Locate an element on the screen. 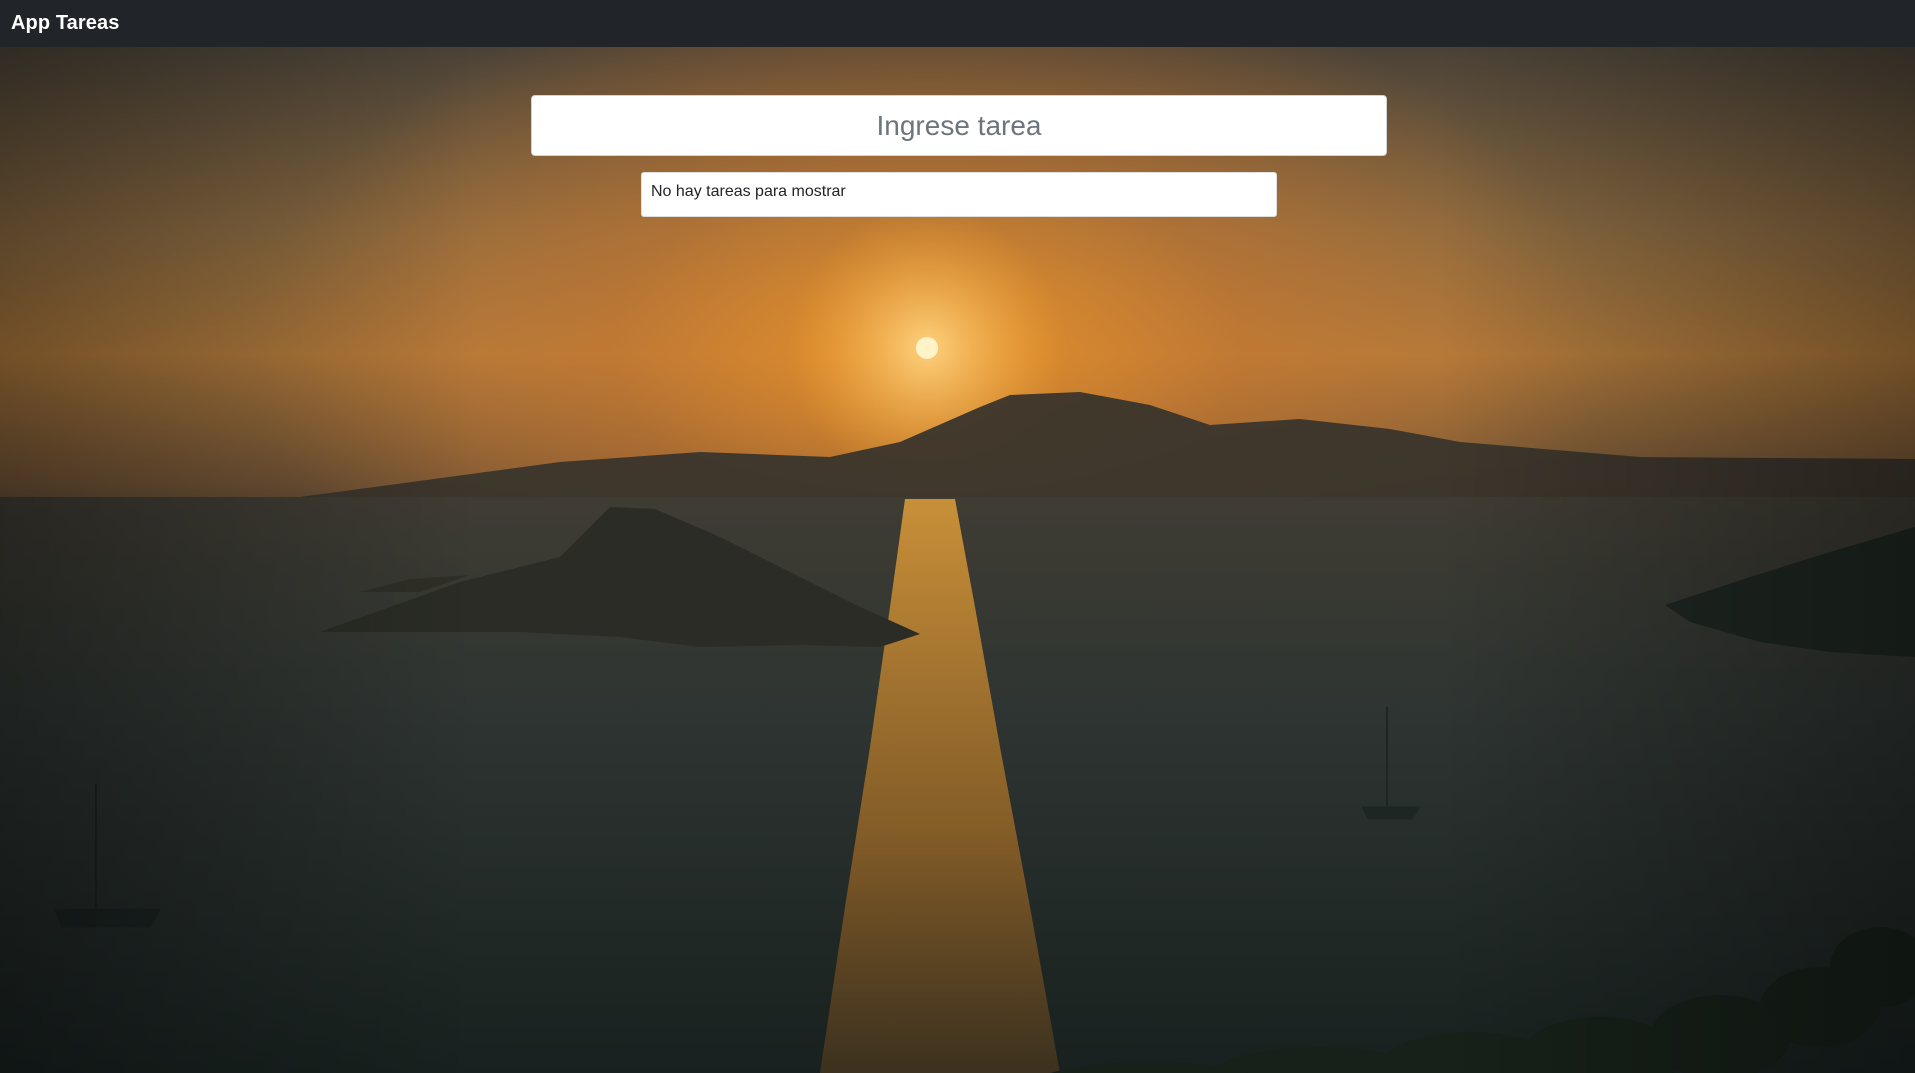 The width and height of the screenshot is (1915, 1073). task-input-container is located at coordinates (959, 125).